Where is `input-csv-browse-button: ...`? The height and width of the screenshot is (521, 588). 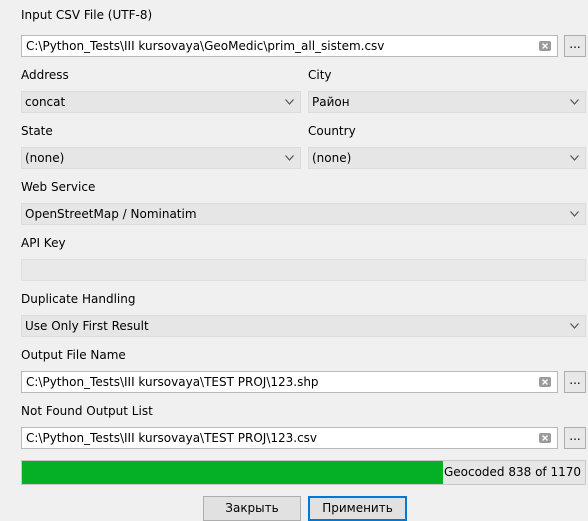 input-csv-browse-button: ... is located at coordinates (575, 46).